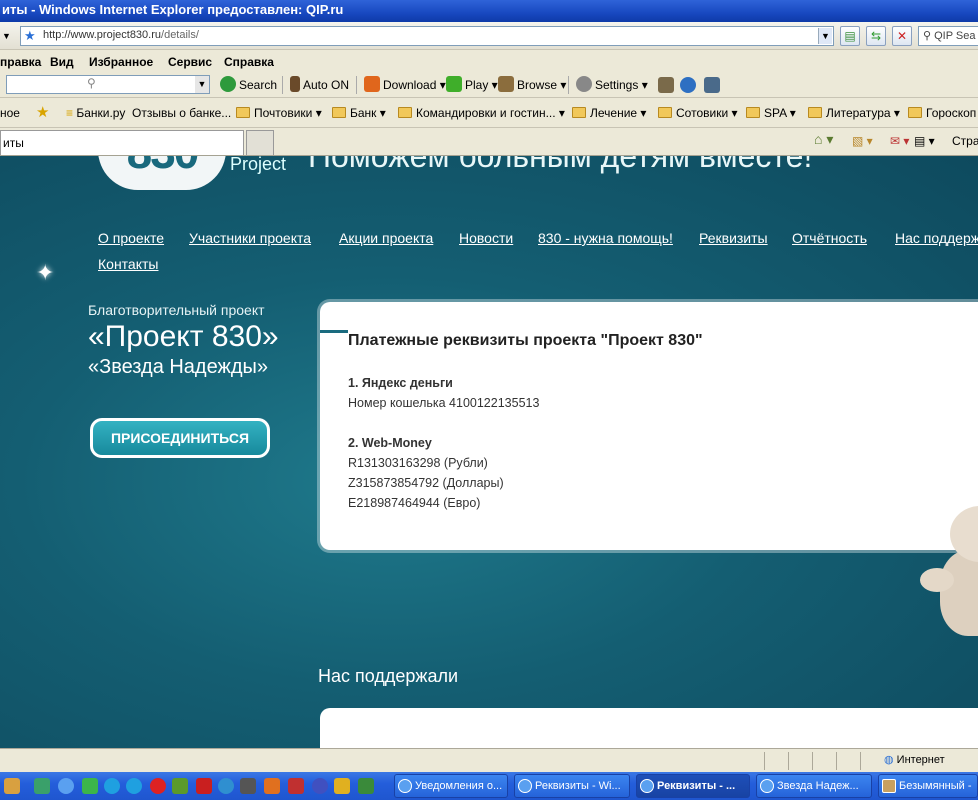 Image resolution: width=978 pixels, height=800 pixels. I want to click on fav-folder-mobile: Сотовики ▾, so click(698, 113).